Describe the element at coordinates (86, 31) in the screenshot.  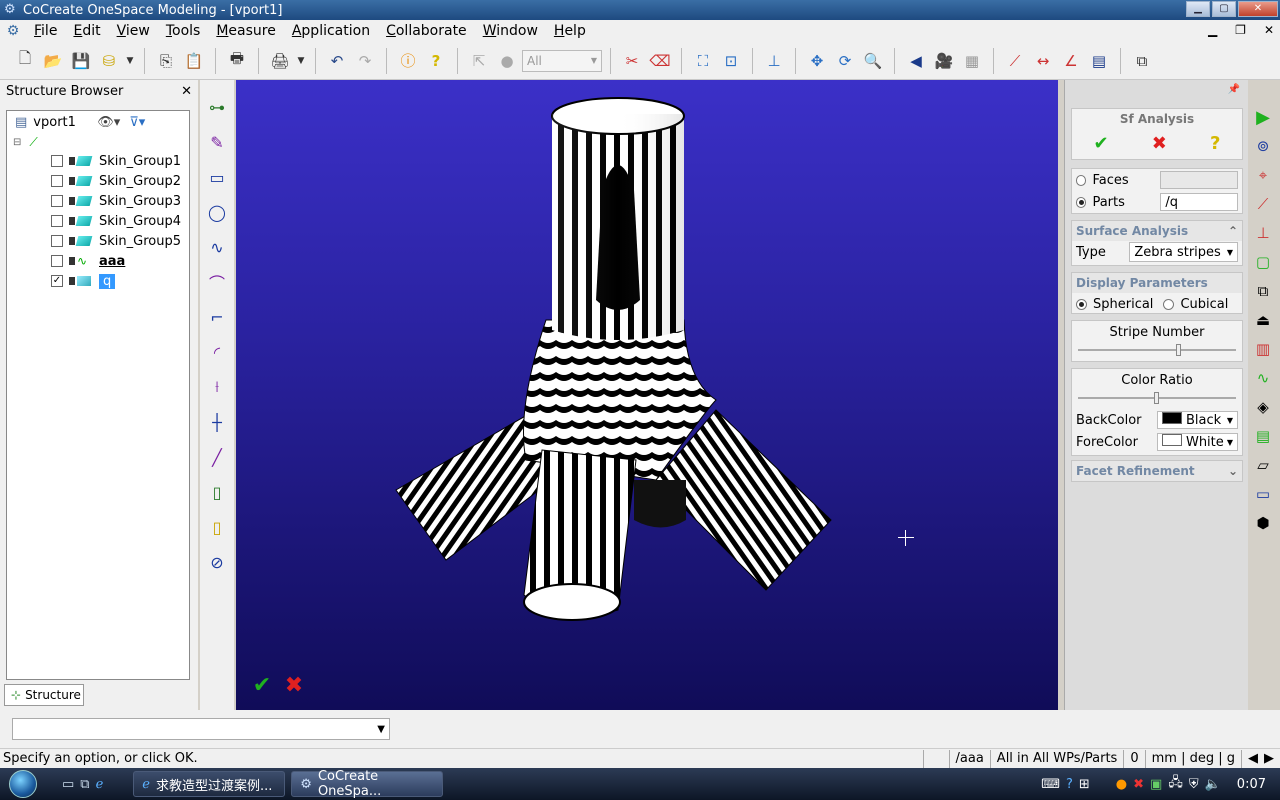
I see `menu-edit: Edit` at that location.